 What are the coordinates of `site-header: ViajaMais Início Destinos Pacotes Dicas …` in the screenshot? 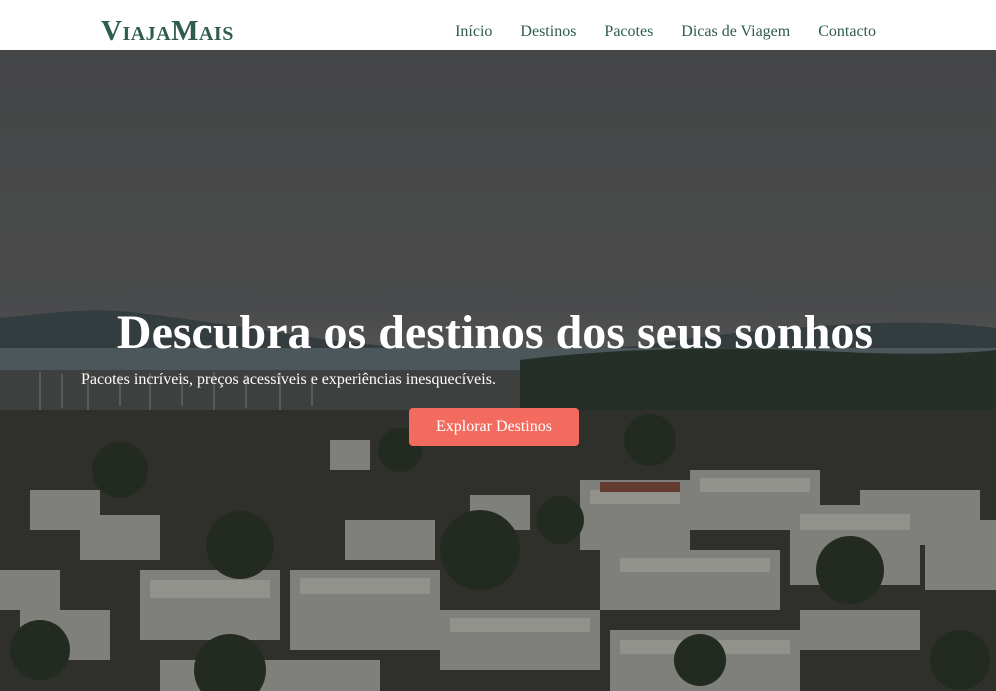 It's located at (498, 25).